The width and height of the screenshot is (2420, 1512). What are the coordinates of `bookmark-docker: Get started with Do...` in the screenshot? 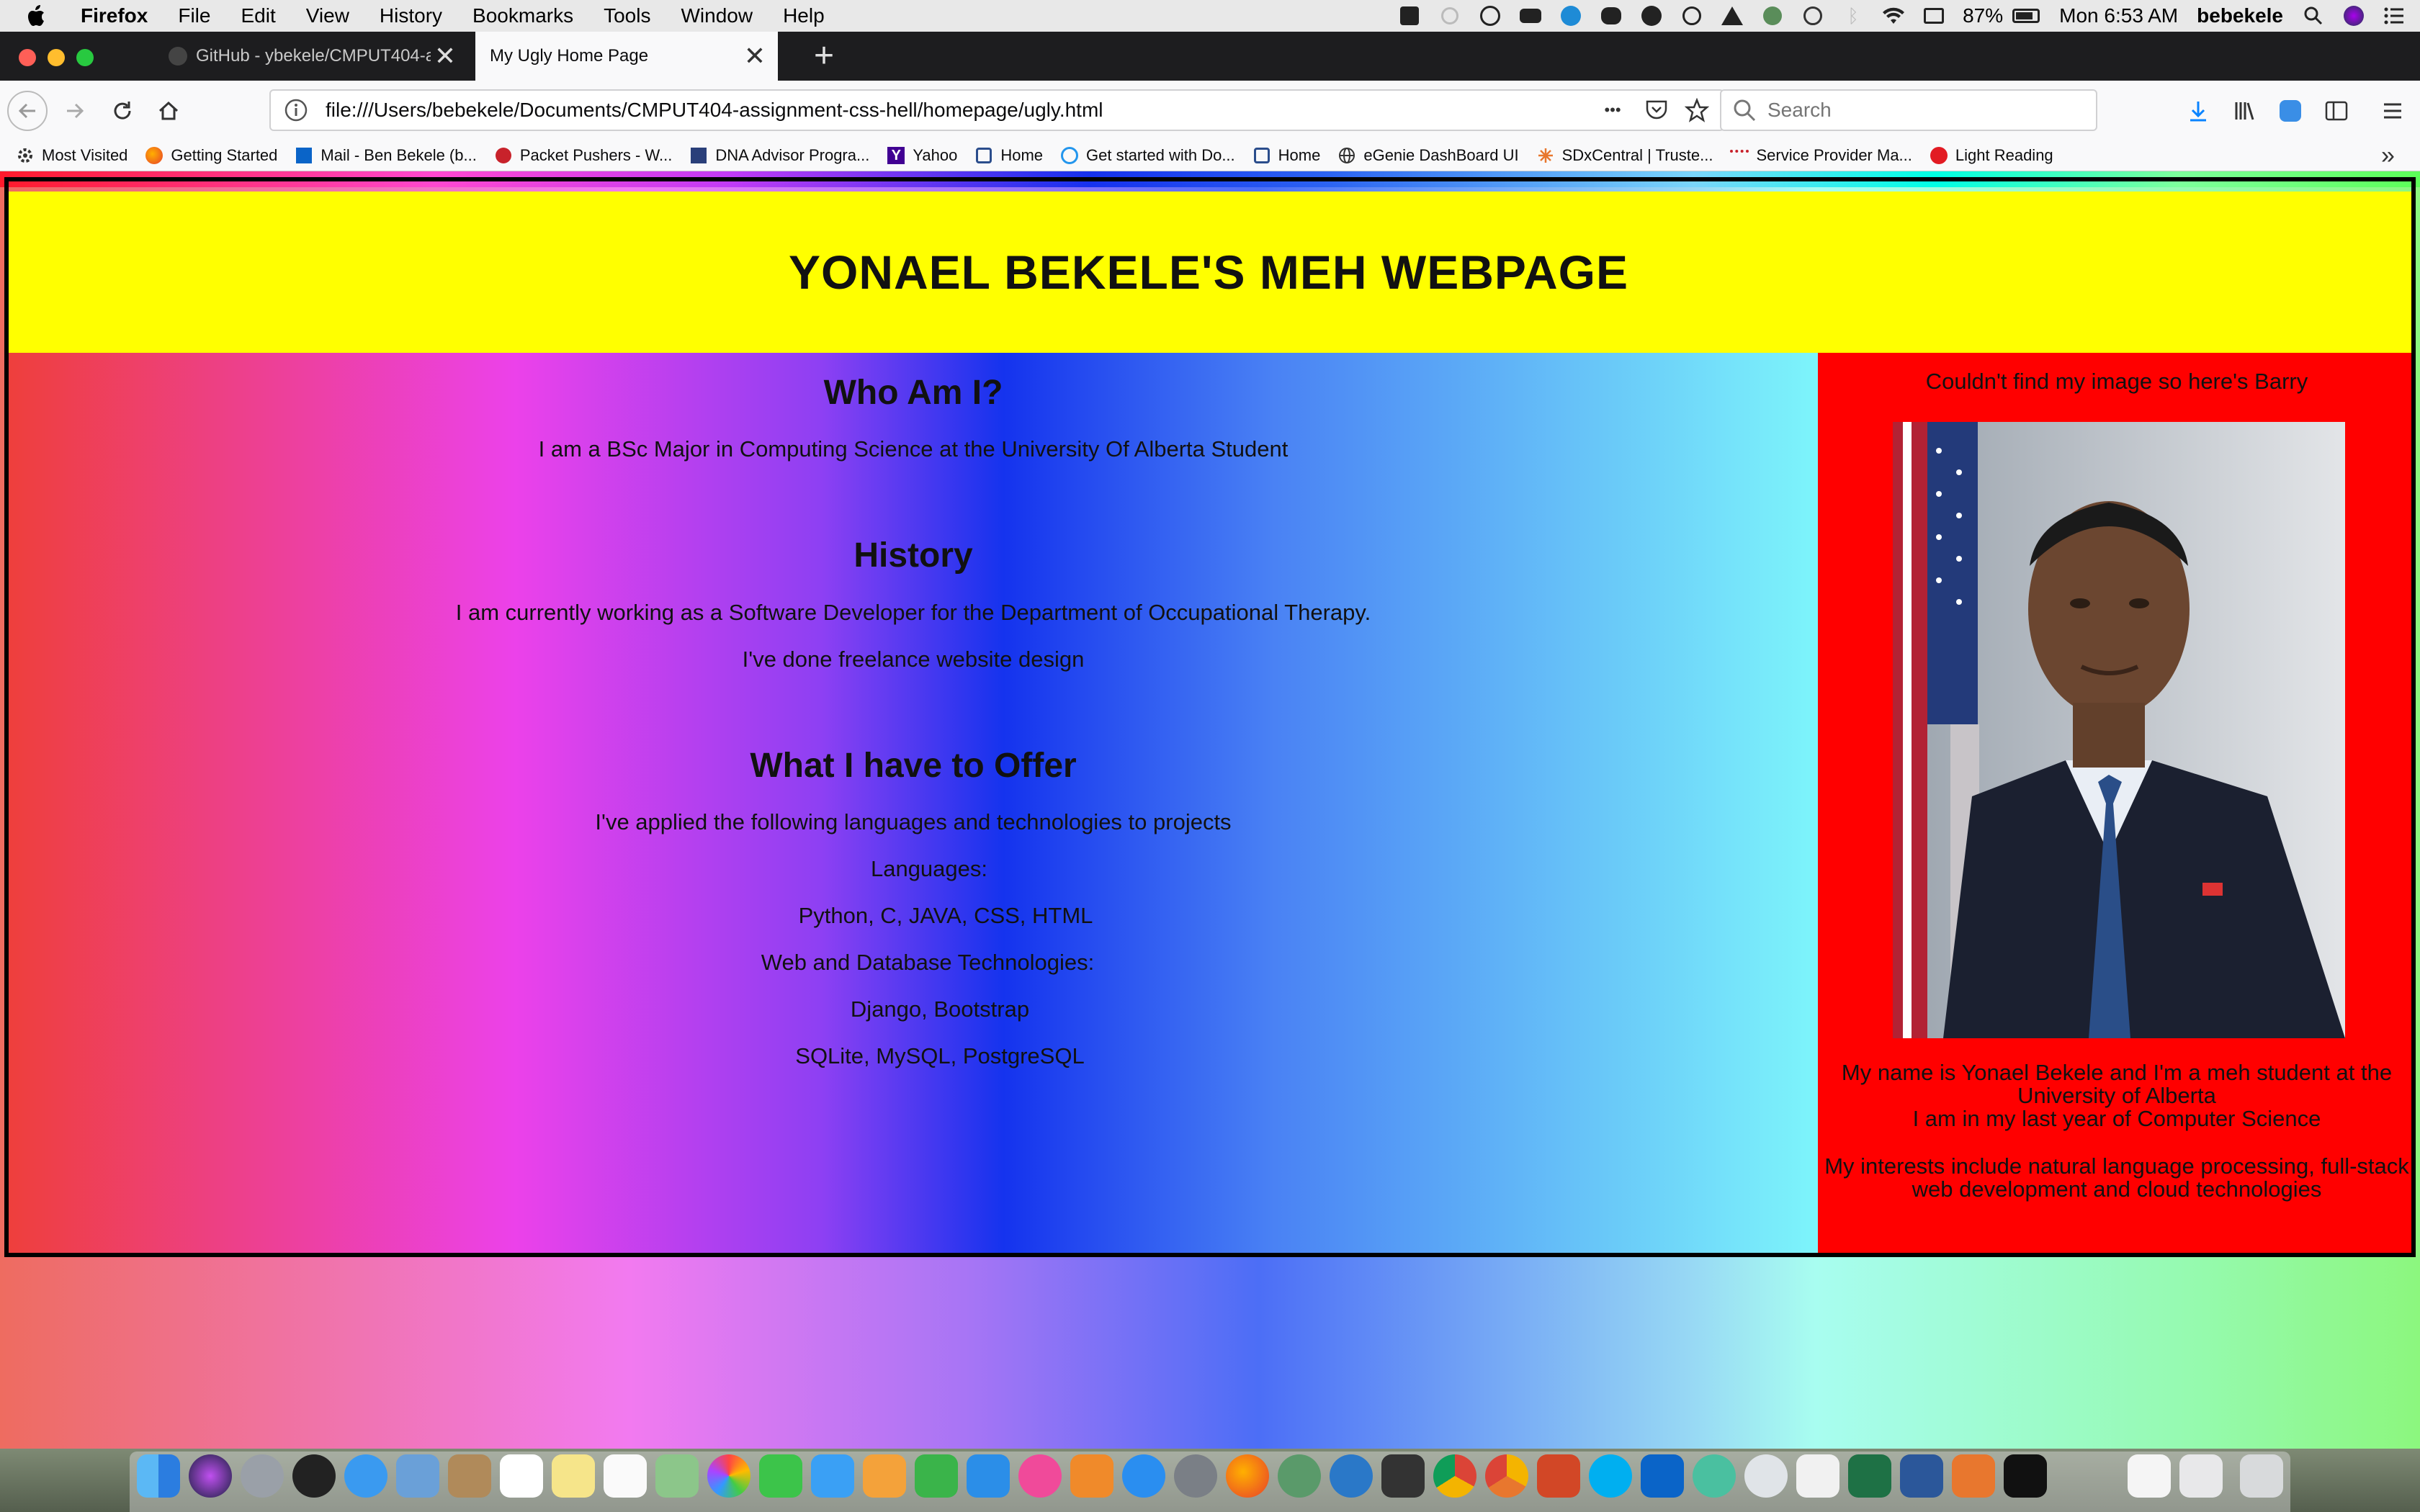 It's located at (1147, 155).